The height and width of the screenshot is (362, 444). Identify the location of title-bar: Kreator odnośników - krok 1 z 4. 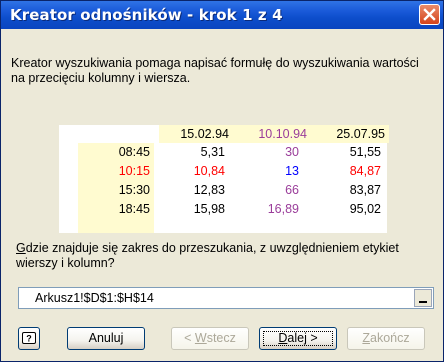
(222, 15).